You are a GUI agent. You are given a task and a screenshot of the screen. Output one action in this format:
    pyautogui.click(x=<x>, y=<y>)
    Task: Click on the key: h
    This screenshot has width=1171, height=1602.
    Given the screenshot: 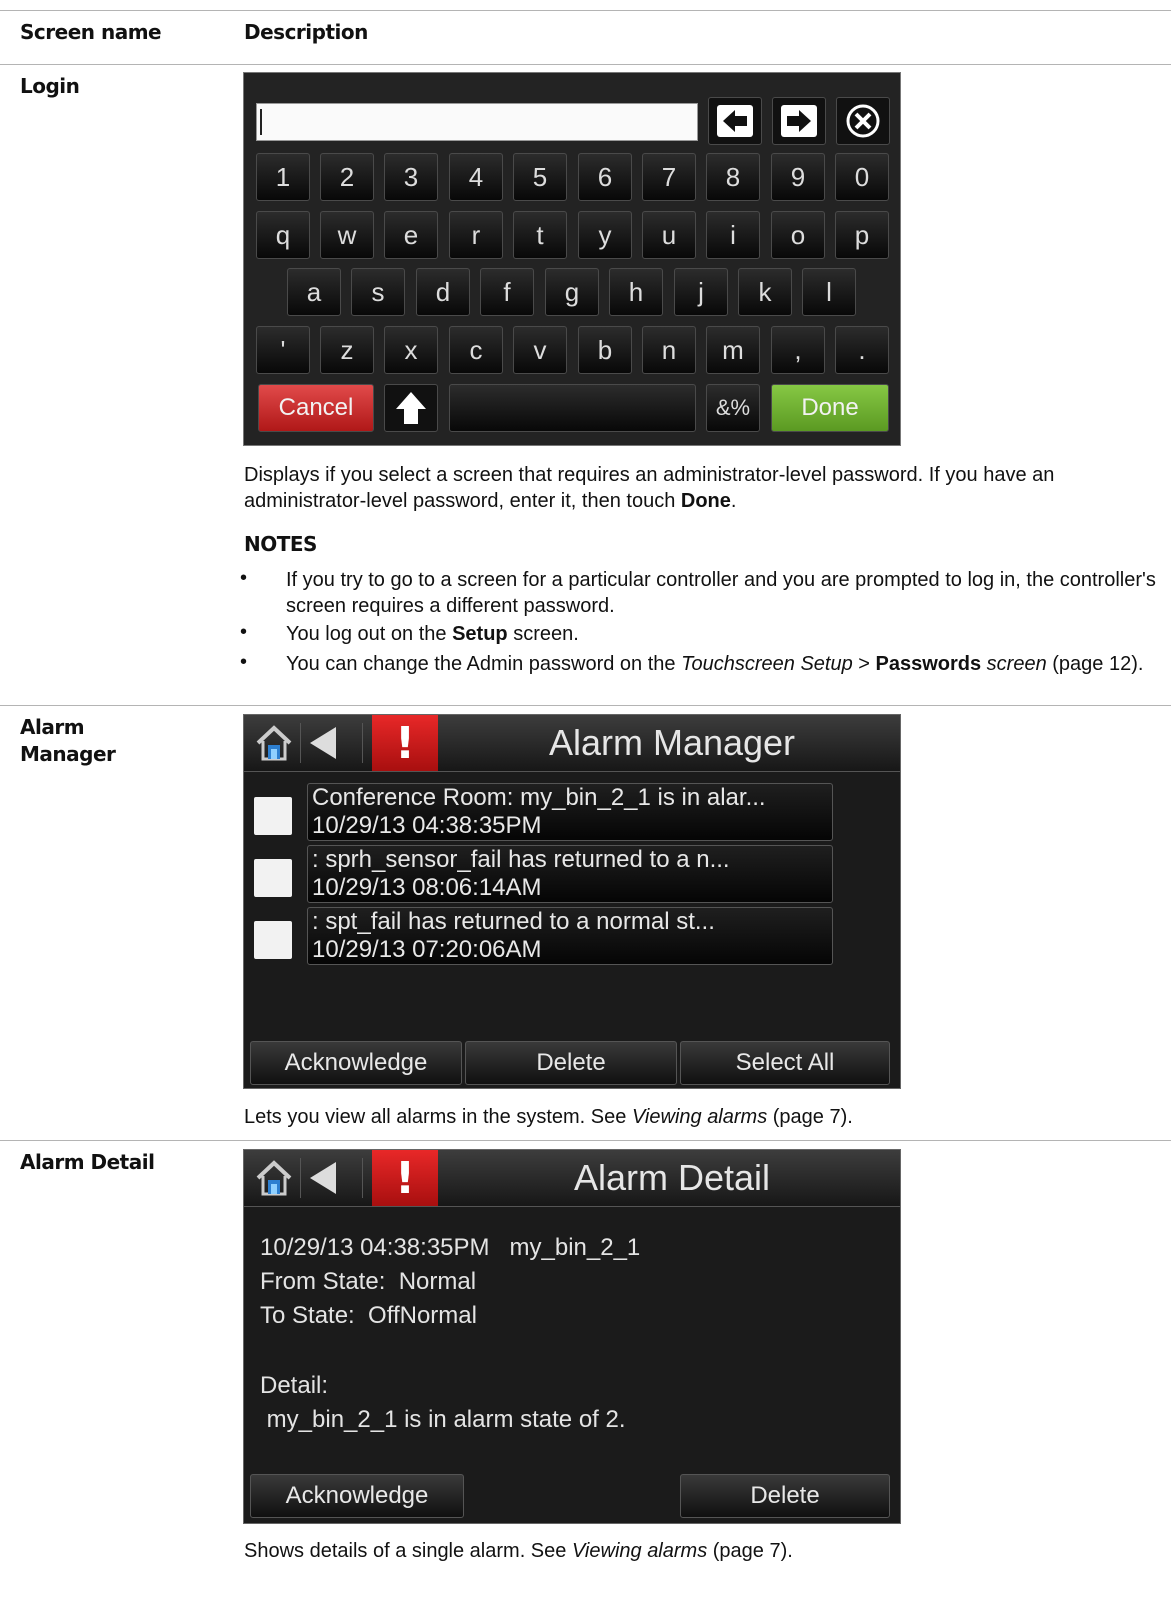 What is the action you would take?
    pyautogui.click(x=636, y=292)
    